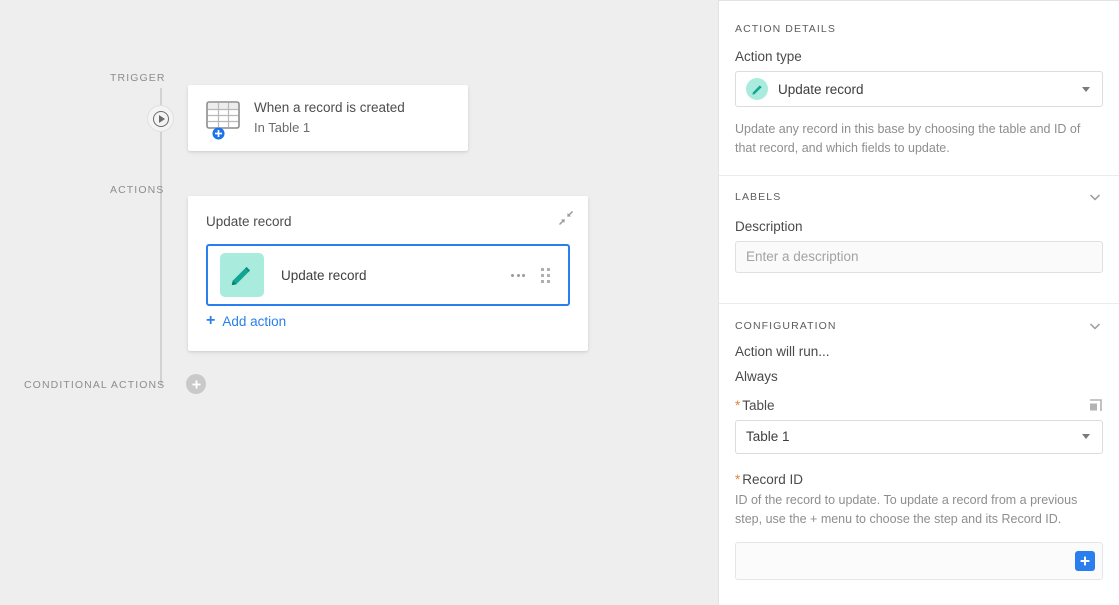 This screenshot has width=1119, height=605. Describe the element at coordinates (566, 218) in the screenshot. I see `collapse-diagonal-icon` at that location.